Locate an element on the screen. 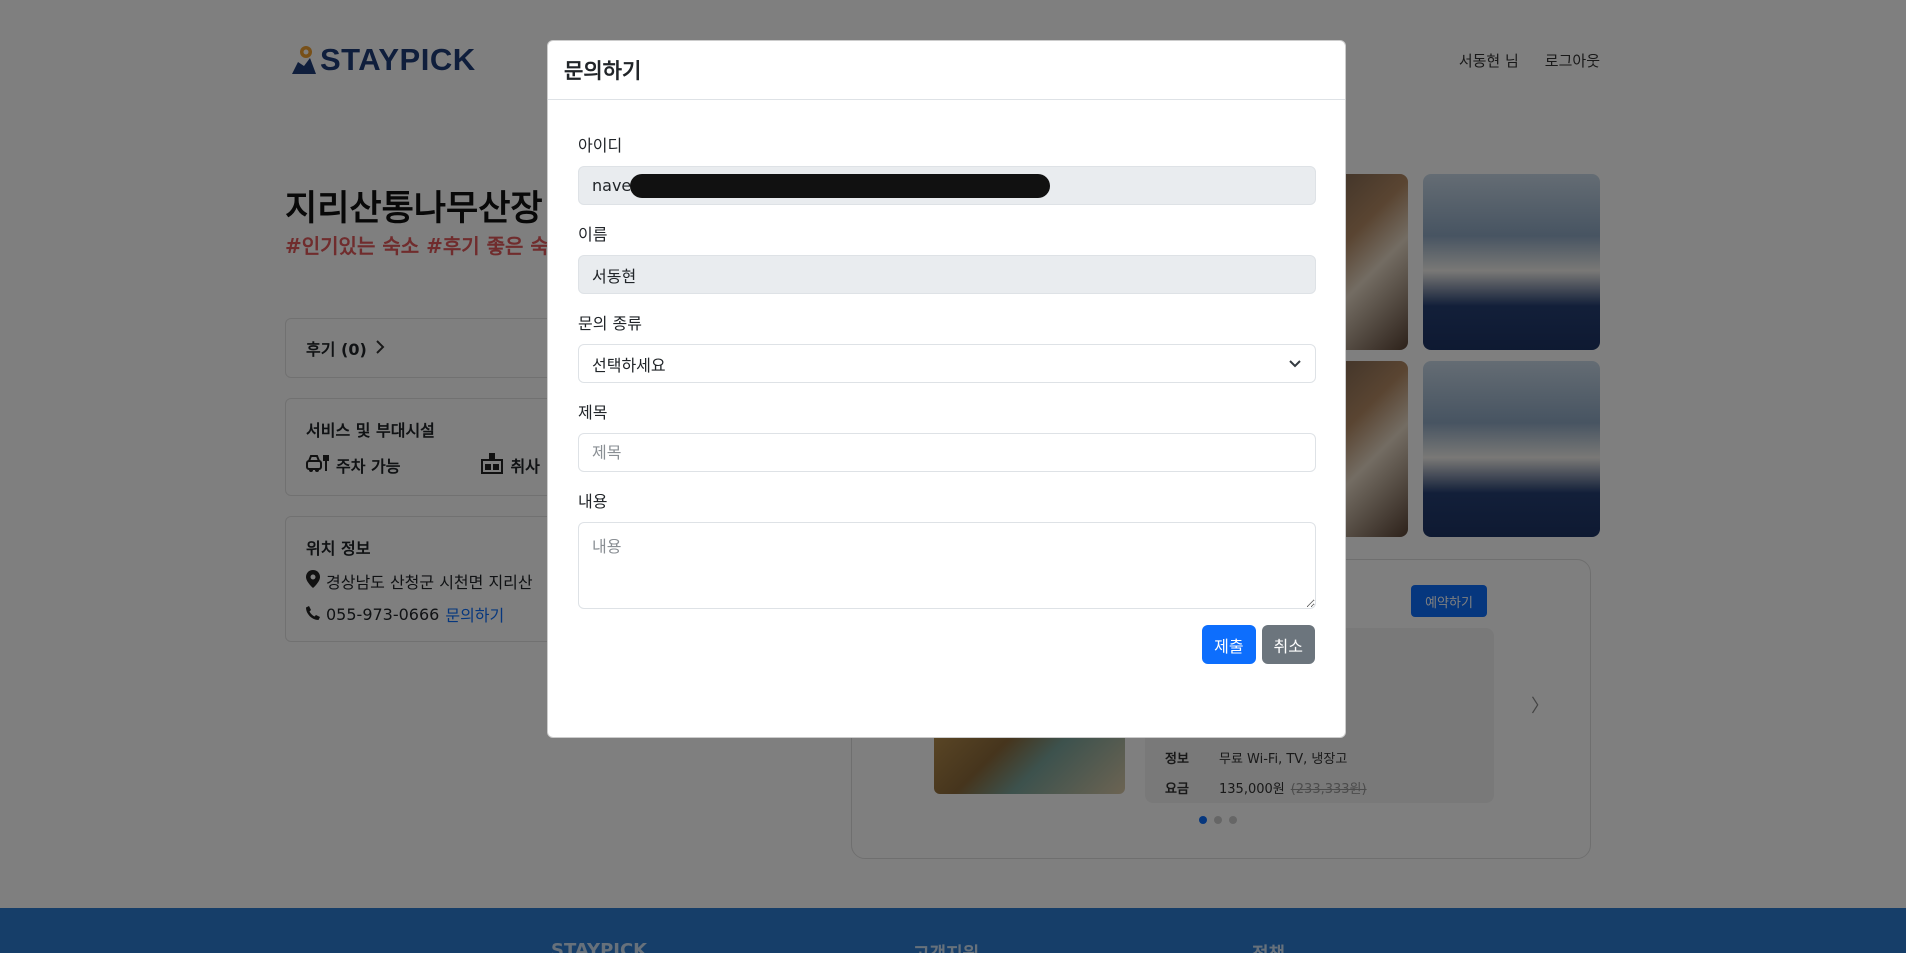 Image resolution: width=1906 pixels, height=953 pixels. cancel-button: 취소 is located at coordinates (1288, 644).